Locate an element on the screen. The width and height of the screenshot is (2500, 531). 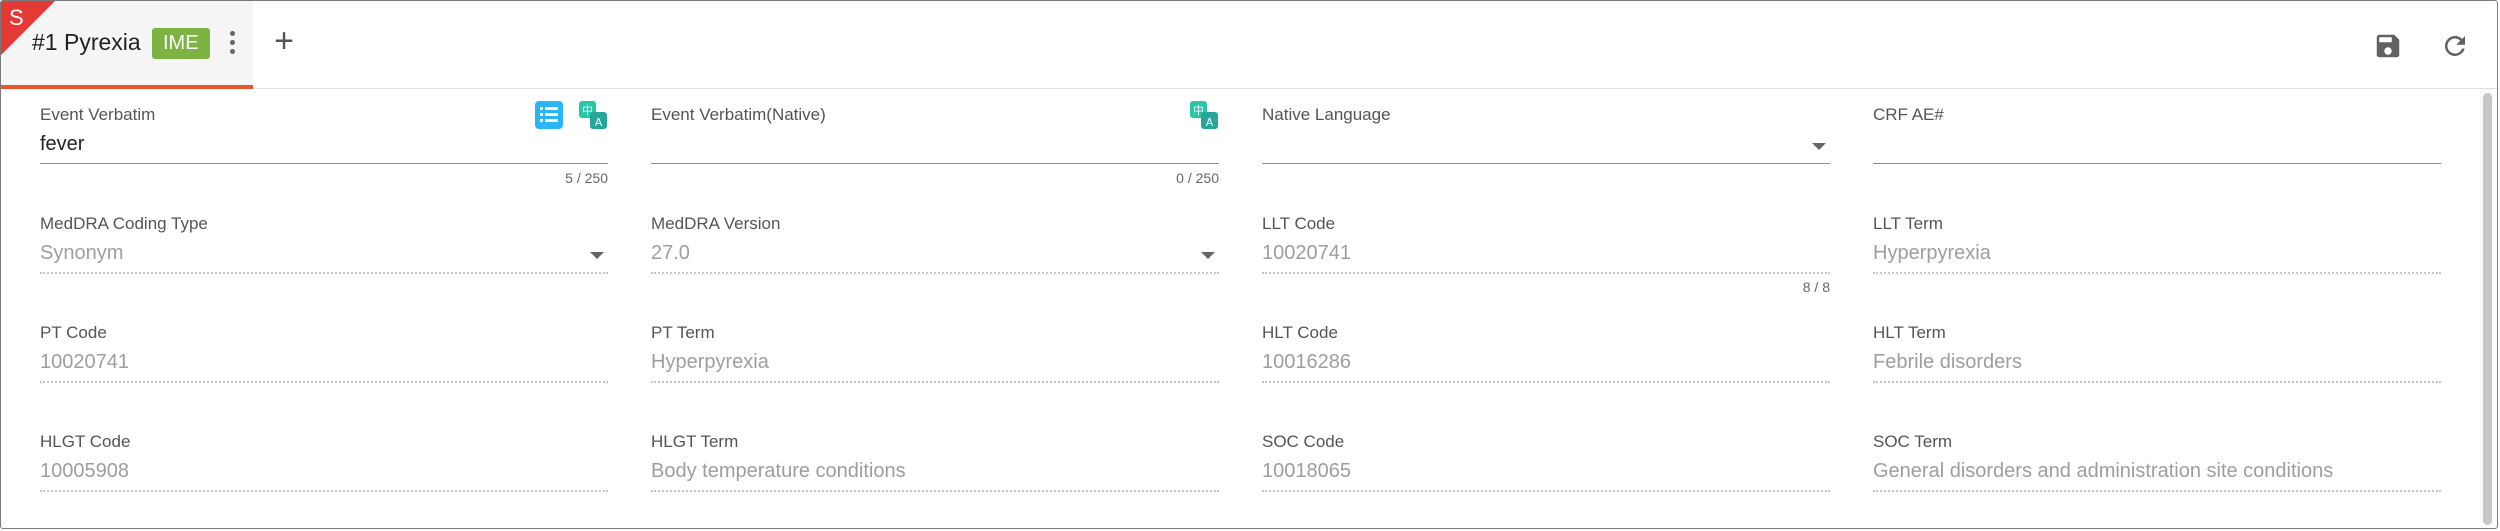
pt-code-value: 10020741 is located at coordinates (84, 362).